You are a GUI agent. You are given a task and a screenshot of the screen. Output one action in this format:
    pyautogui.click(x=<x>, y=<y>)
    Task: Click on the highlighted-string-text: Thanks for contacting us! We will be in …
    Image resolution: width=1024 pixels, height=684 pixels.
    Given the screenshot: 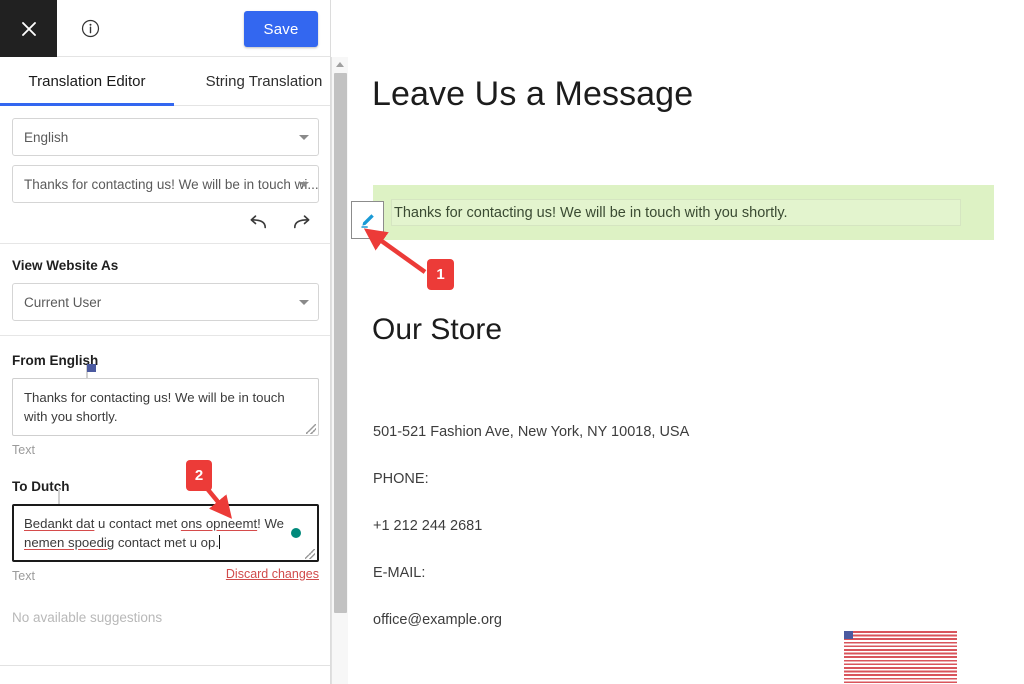 What is the action you would take?
    pyautogui.click(x=676, y=212)
    